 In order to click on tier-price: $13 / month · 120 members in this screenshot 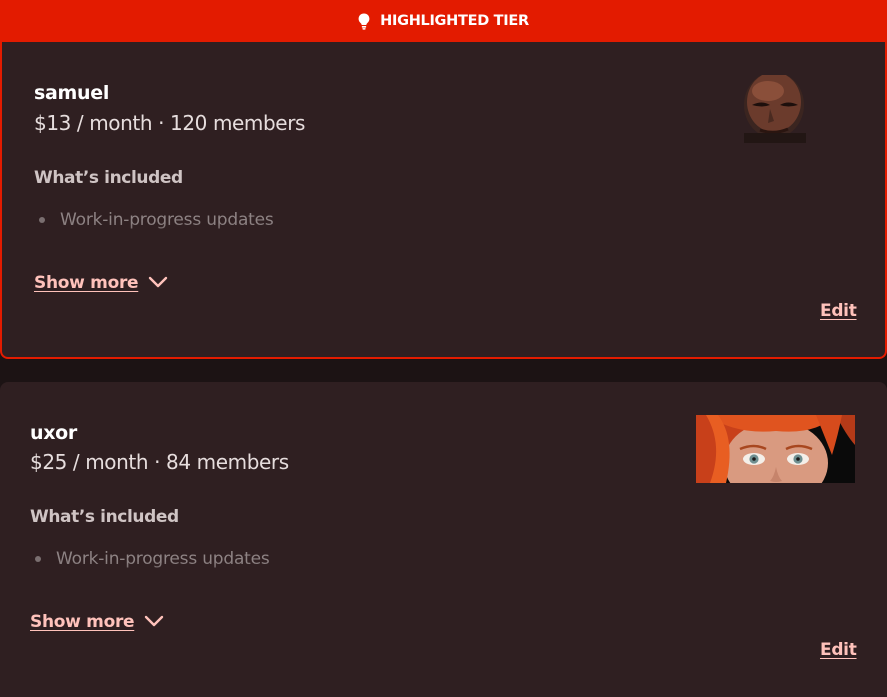, I will do `click(170, 123)`.